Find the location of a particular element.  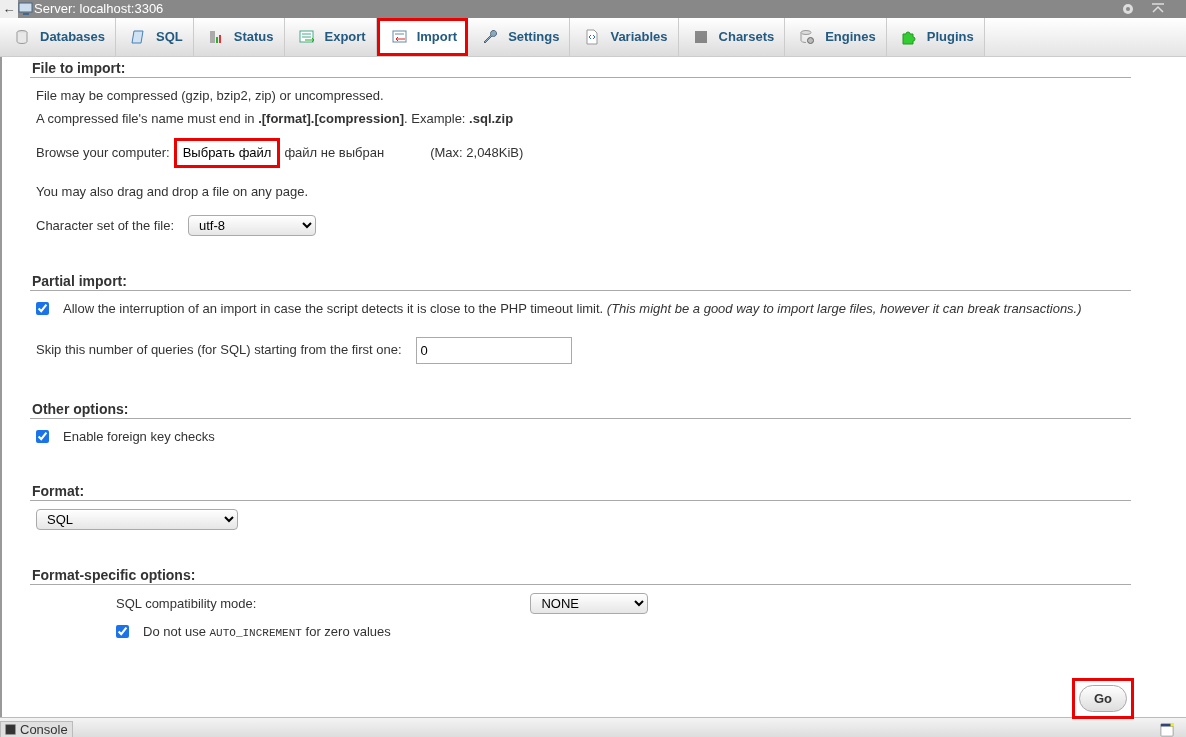

info-text: File may be compressed (gzip, bzip2, zip) or uncompressed. is located at coordinates (210, 96).